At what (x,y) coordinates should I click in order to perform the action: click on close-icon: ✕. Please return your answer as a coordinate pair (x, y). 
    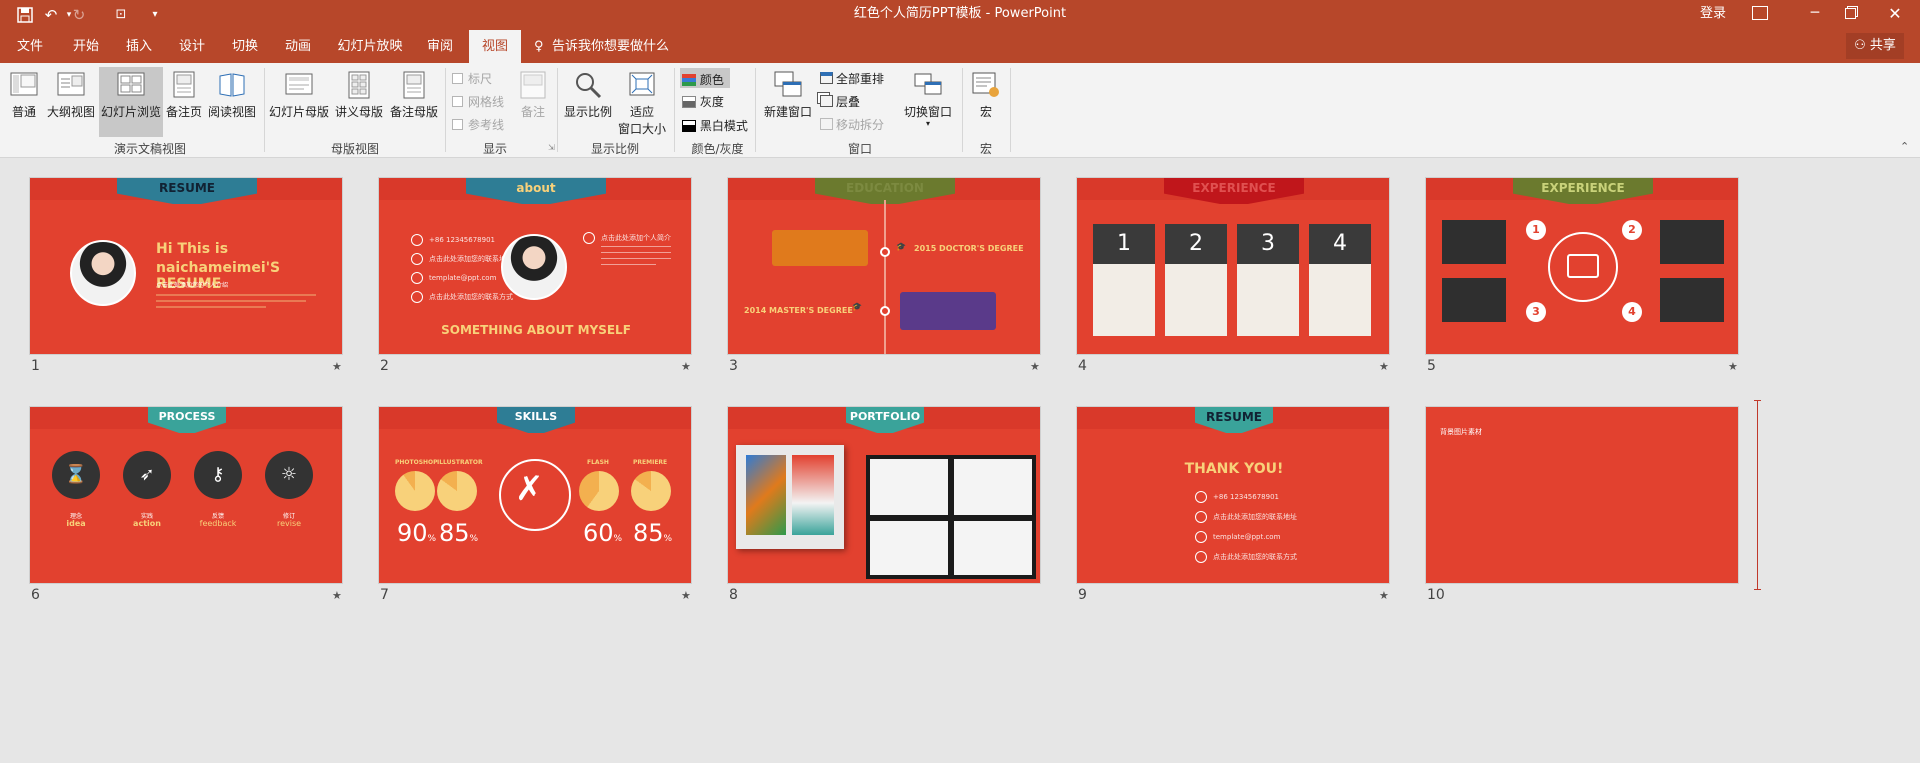
    Looking at the image, I should click on (1895, 15).